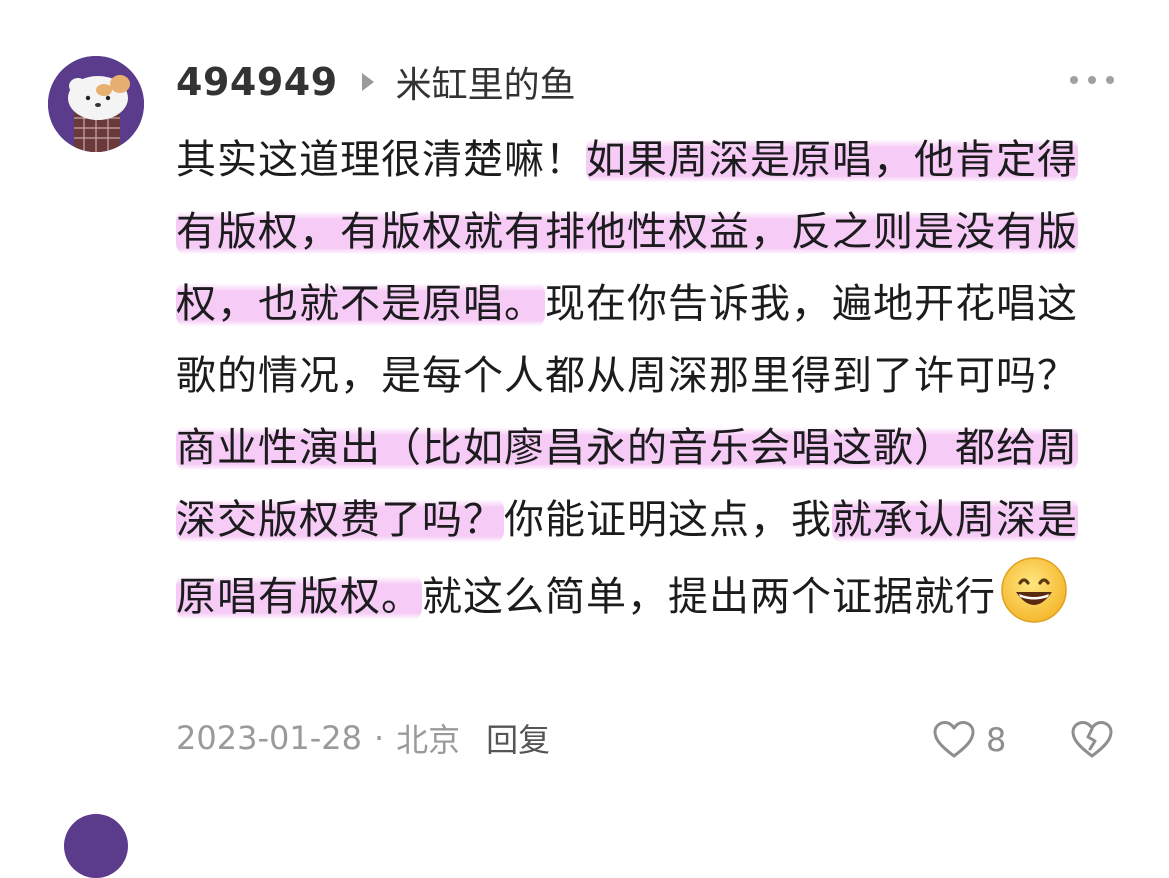 This screenshot has height=878, width=1169. What do you see at coordinates (1034, 590) in the screenshot?
I see `grinning-face-emoji` at bounding box center [1034, 590].